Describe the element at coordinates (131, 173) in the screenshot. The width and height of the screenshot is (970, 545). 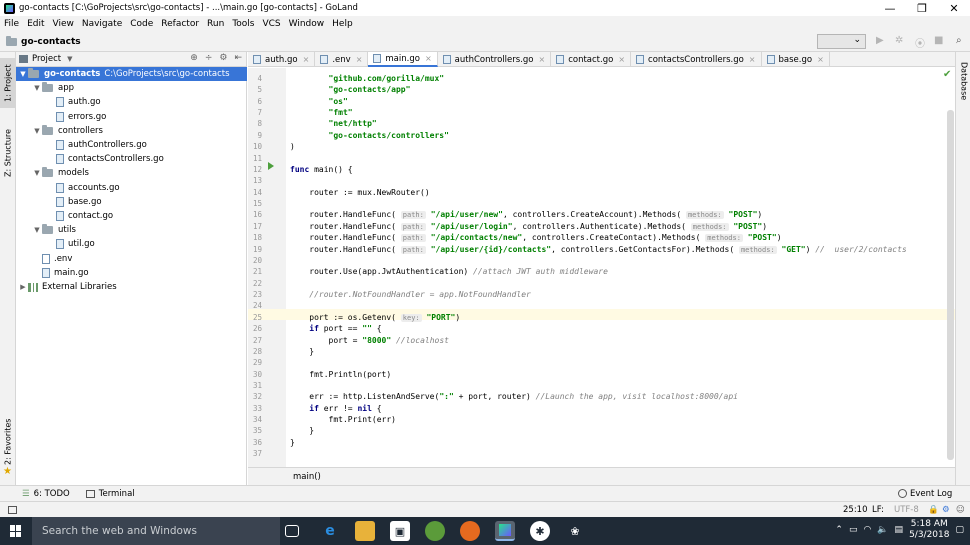
I see `tree-item: ▼ models` at that location.